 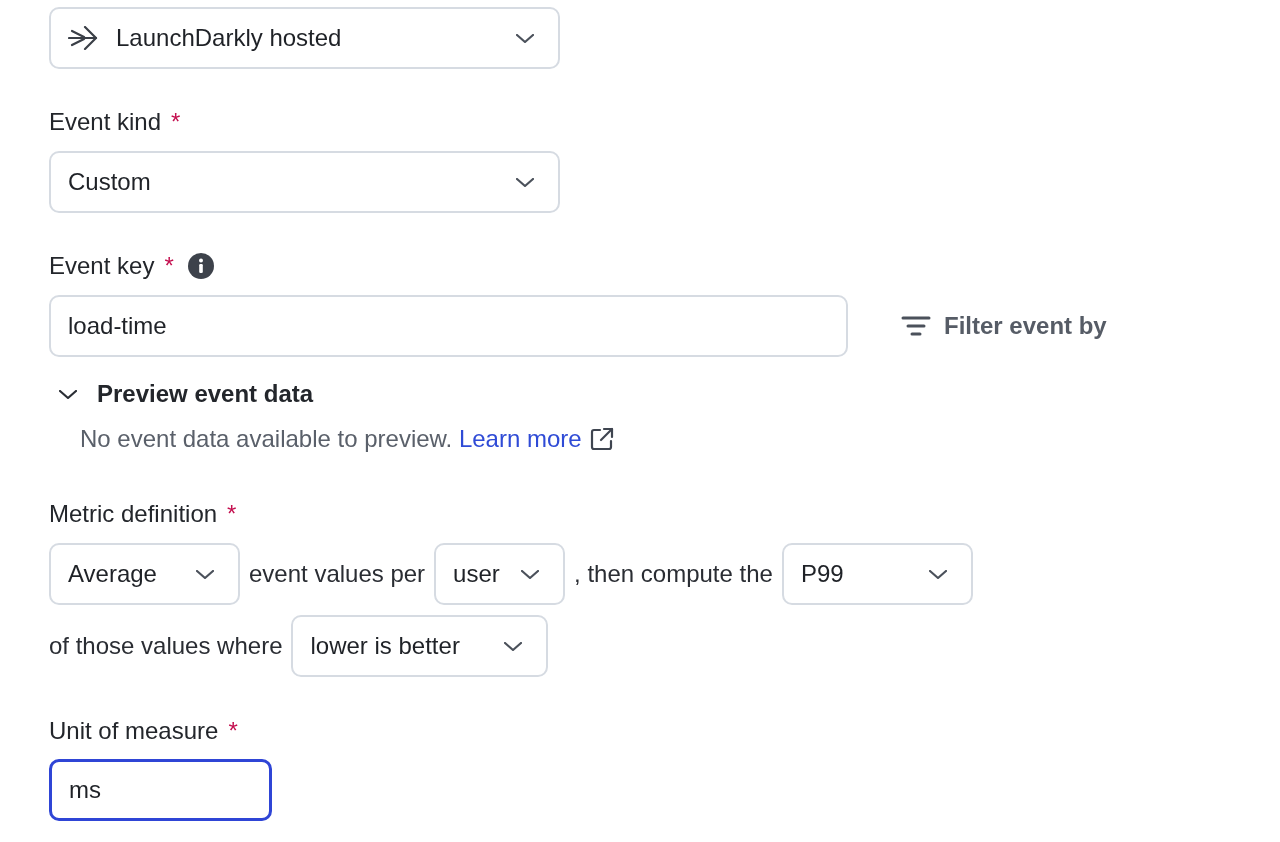 What do you see at coordinates (304, 38) in the screenshot?
I see `dropdown: LaunchDarkly hosted` at bounding box center [304, 38].